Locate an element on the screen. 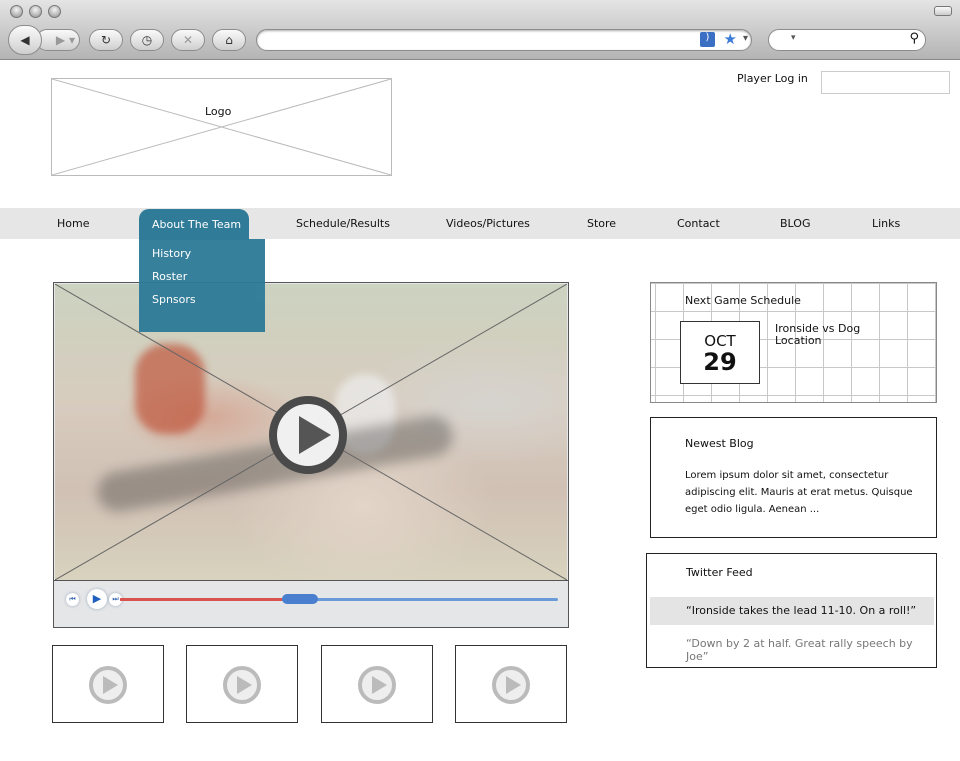 The image size is (960, 761). game-day: 29 is located at coordinates (720, 362).